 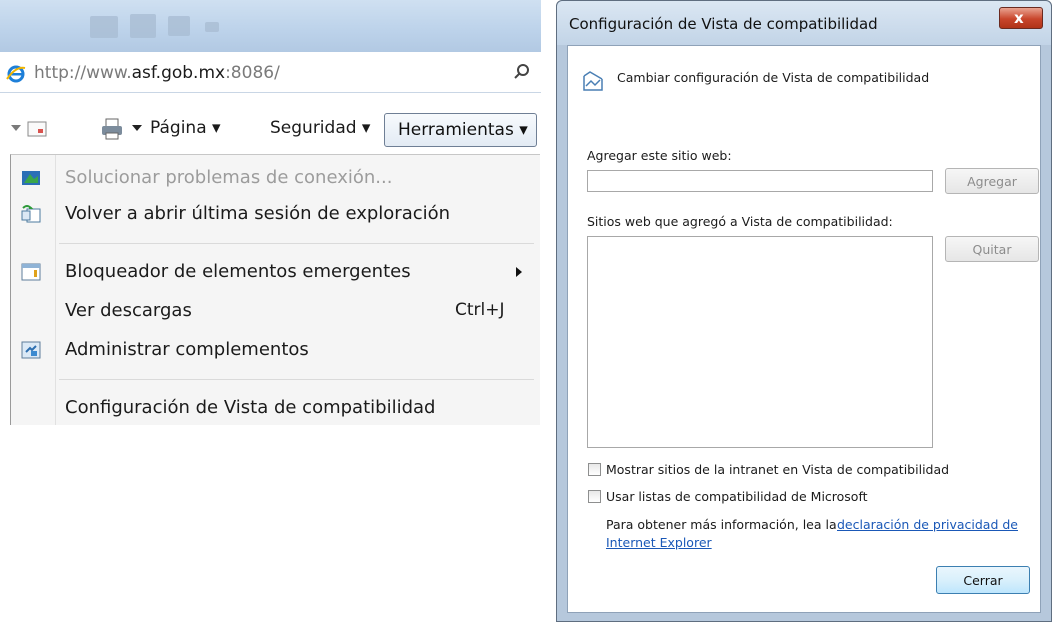 I want to click on url-suffix: :8086/, so click(x=252, y=73).